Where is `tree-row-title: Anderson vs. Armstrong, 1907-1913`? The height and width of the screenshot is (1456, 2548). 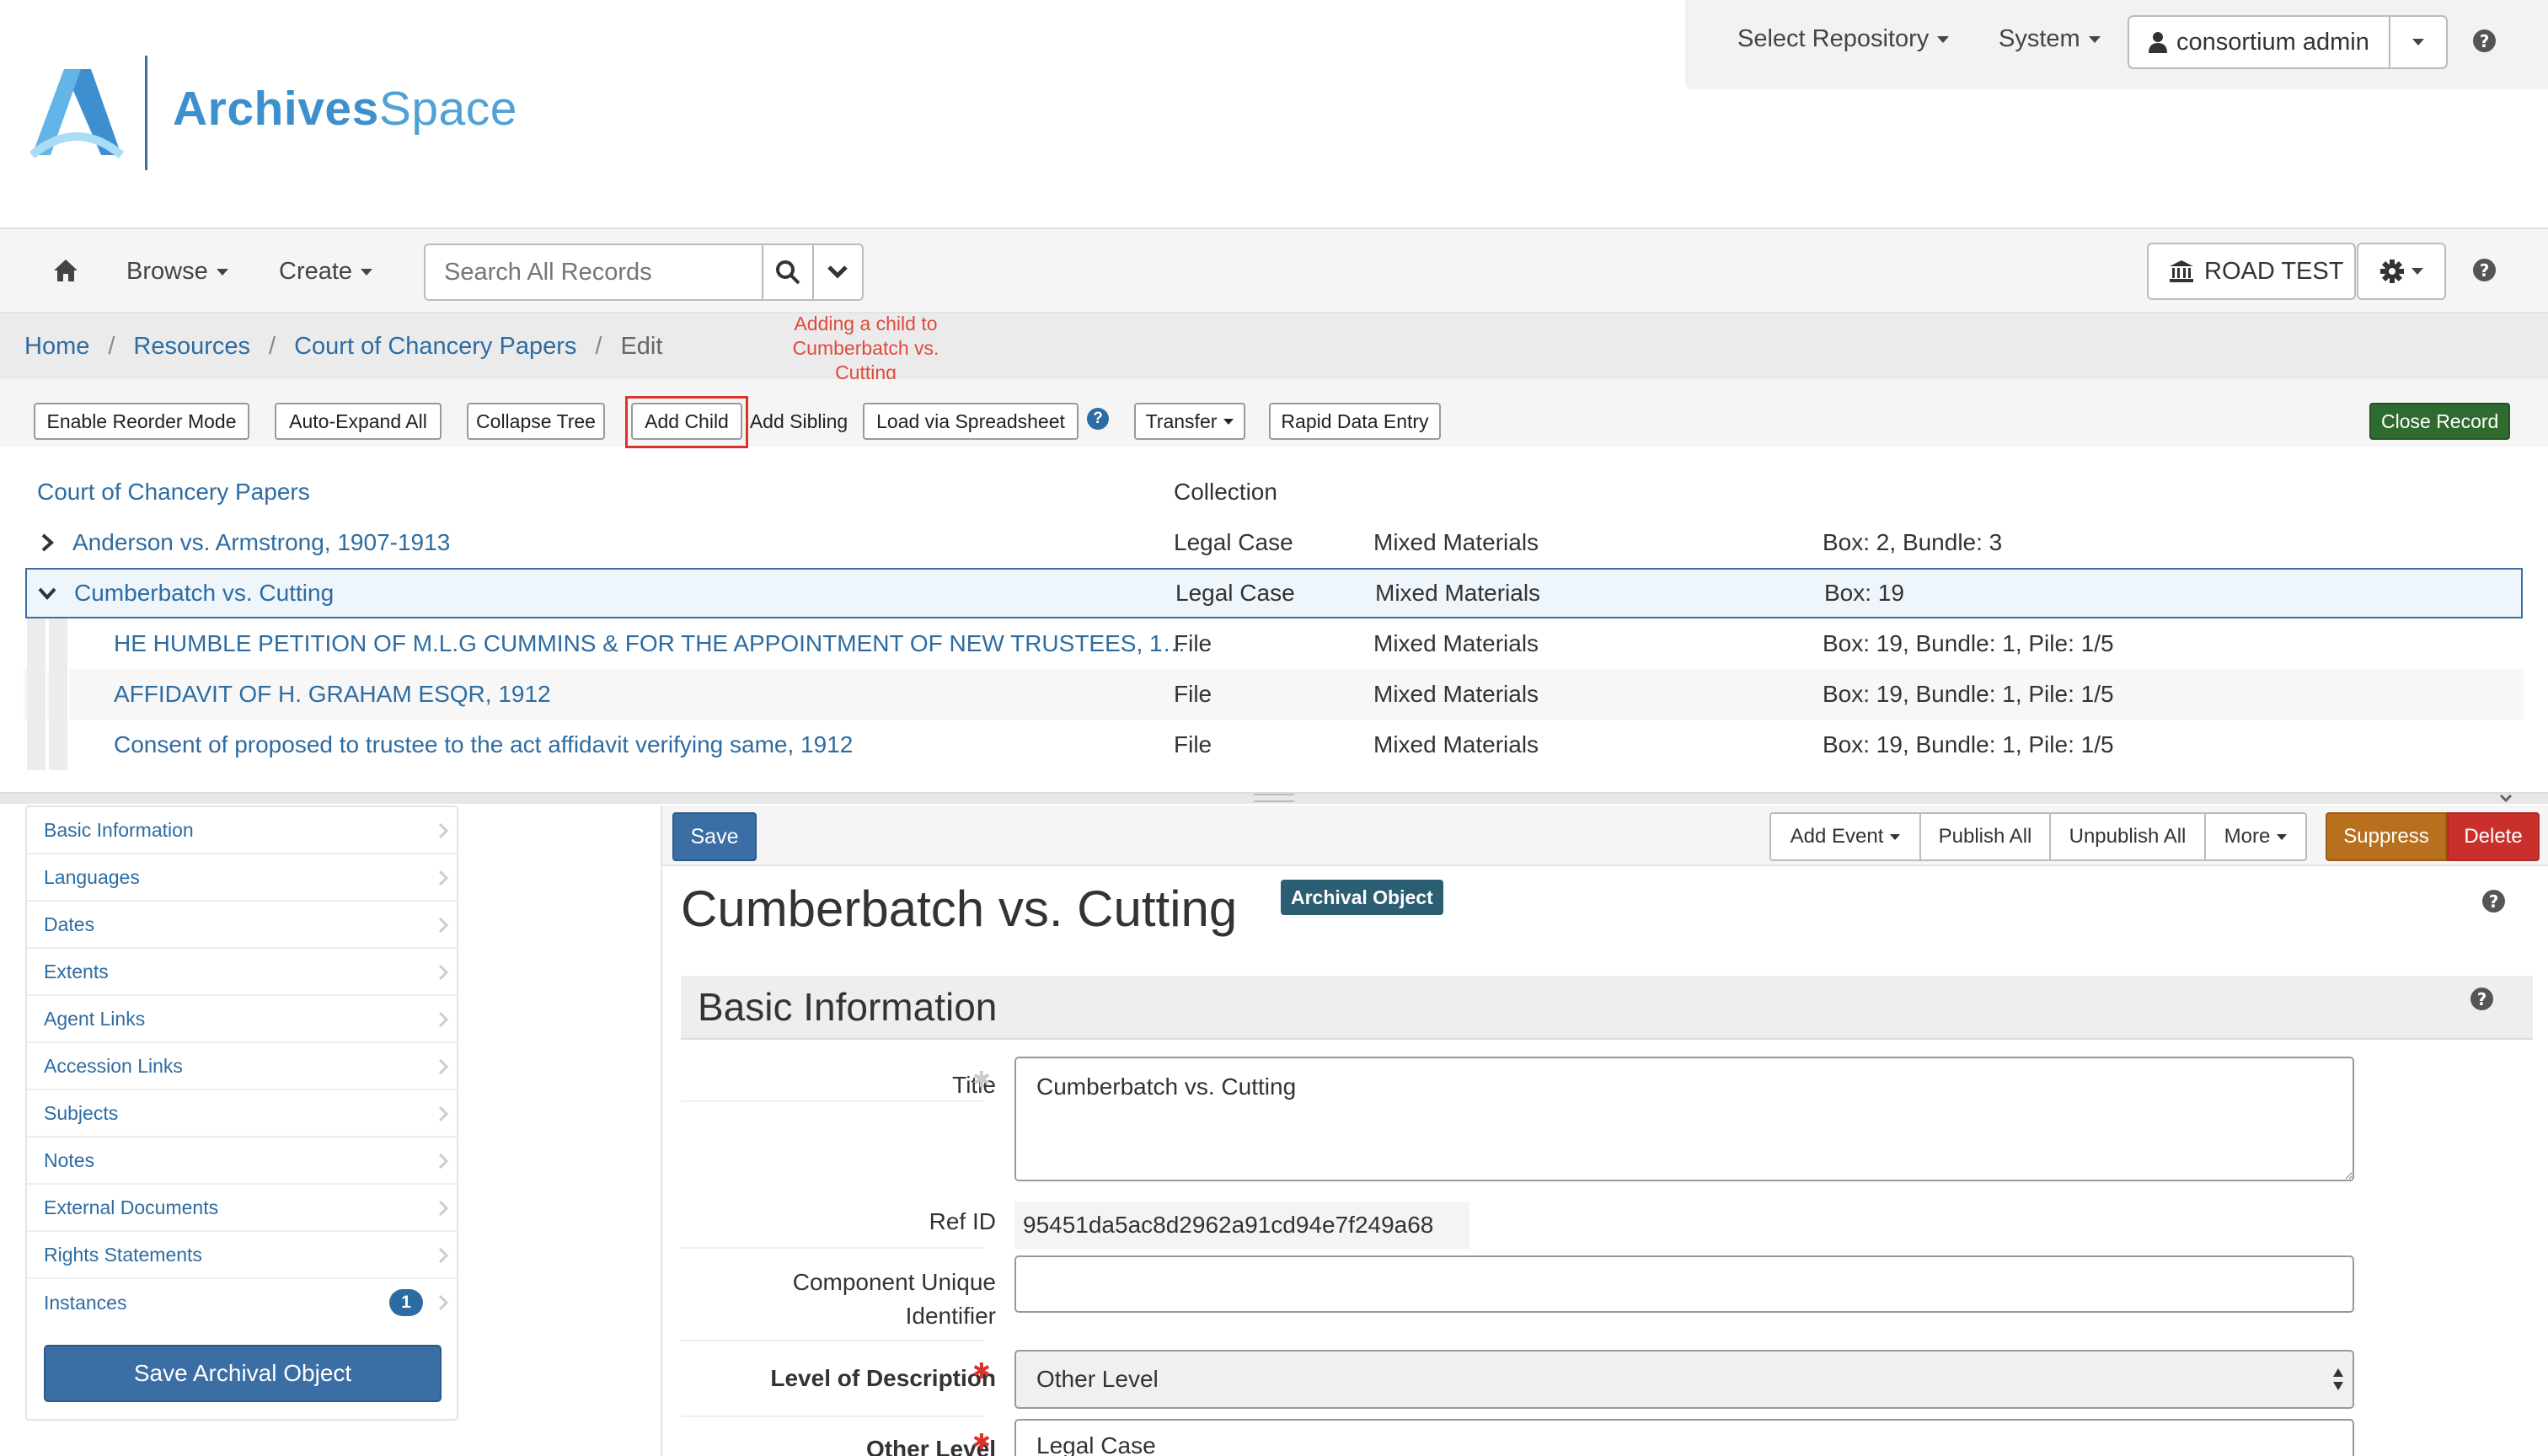 tree-row-title: Anderson vs. Armstrong, 1907-1913 is located at coordinates (261, 542).